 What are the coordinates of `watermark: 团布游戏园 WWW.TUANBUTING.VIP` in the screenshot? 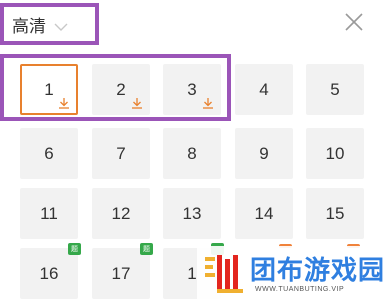 It's located at (293, 273).